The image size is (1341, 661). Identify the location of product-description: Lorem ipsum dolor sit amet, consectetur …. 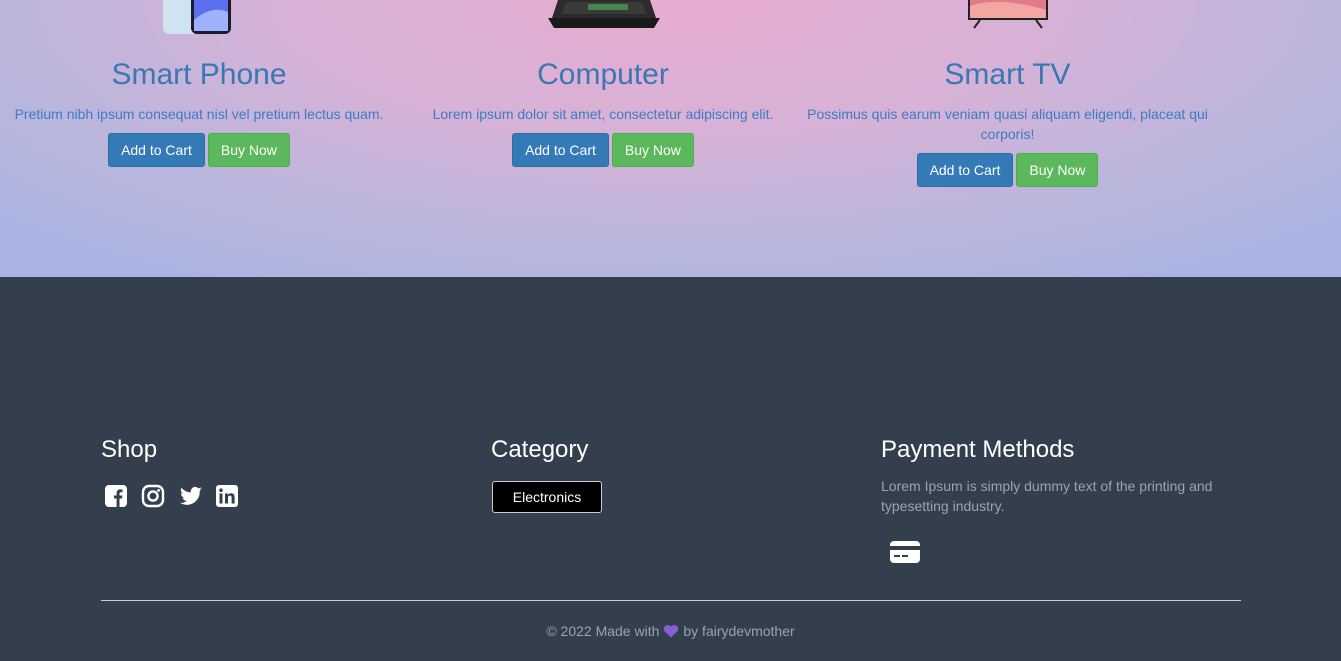
(603, 114).